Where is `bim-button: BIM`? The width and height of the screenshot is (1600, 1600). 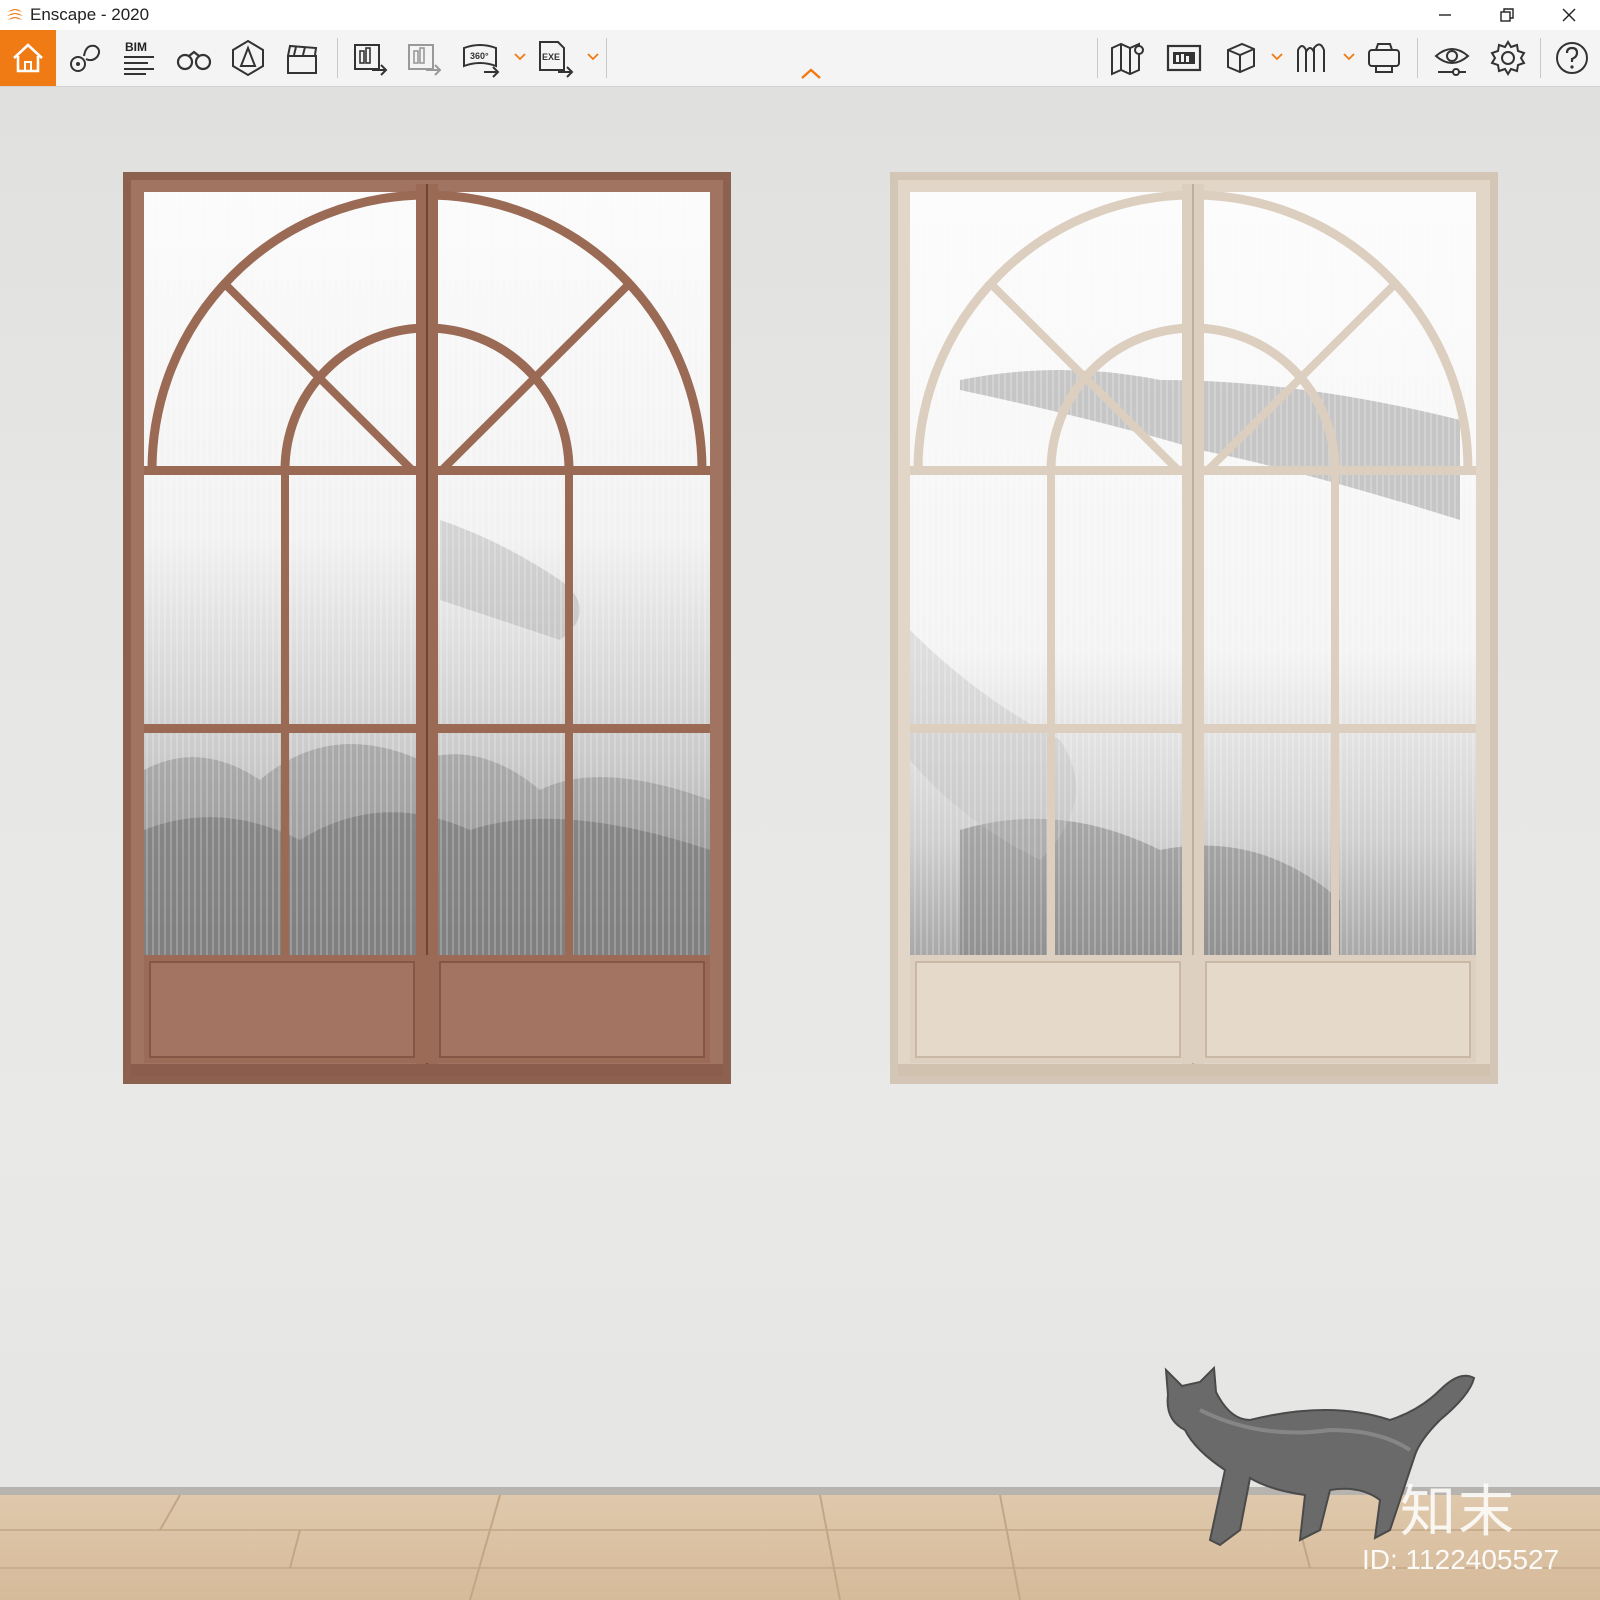 bim-button: BIM is located at coordinates (138, 58).